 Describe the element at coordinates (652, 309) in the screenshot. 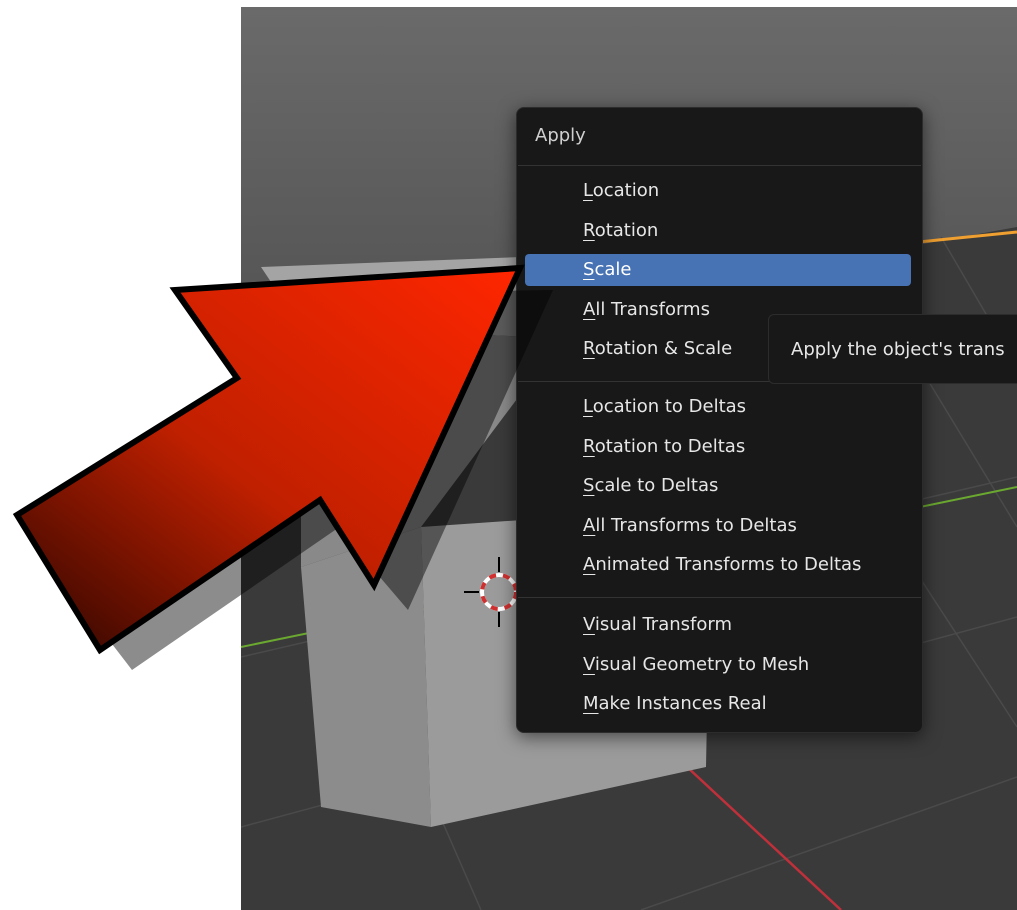

I see `menu-item-label: ll Transforms` at that location.